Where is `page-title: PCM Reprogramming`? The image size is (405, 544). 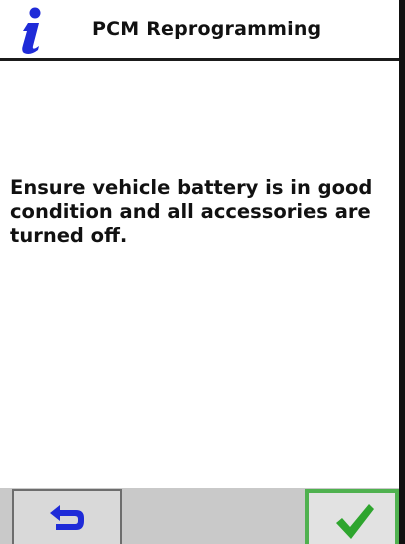 page-title: PCM Reprogramming is located at coordinates (207, 29).